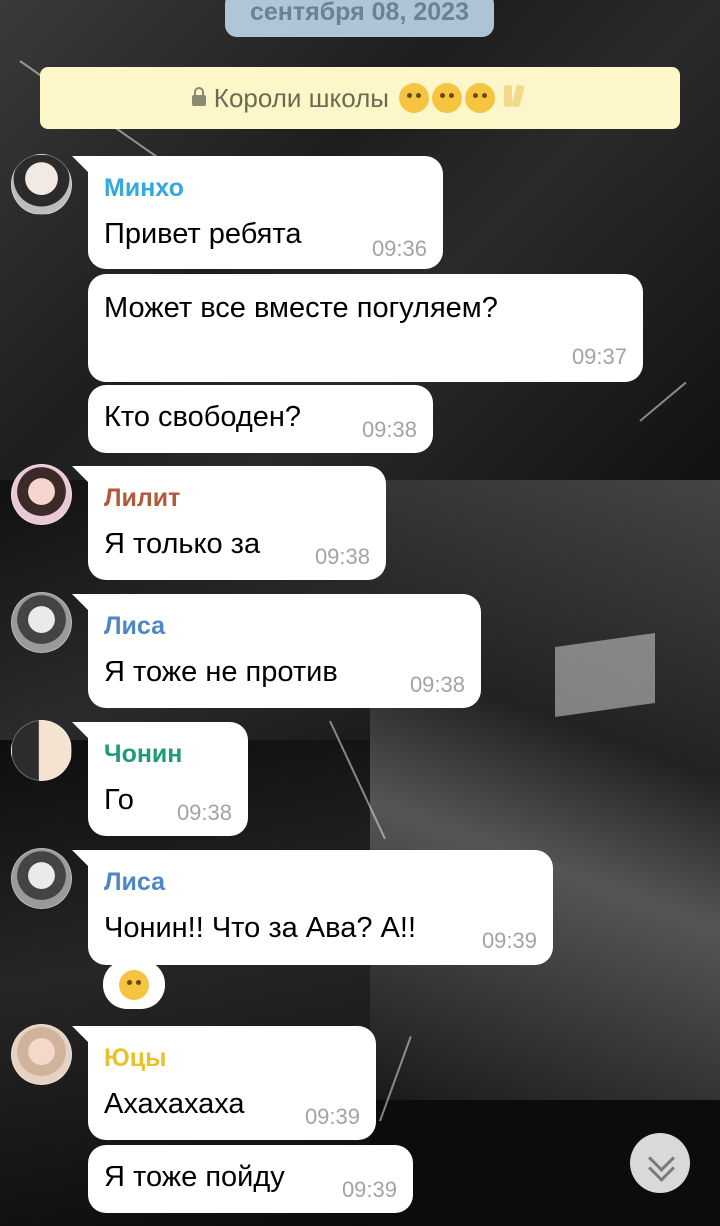 The width and height of the screenshot is (720, 1226). What do you see at coordinates (41, 494) in the screenshot?
I see `avatar-lilit` at bounding box center [41, 494].